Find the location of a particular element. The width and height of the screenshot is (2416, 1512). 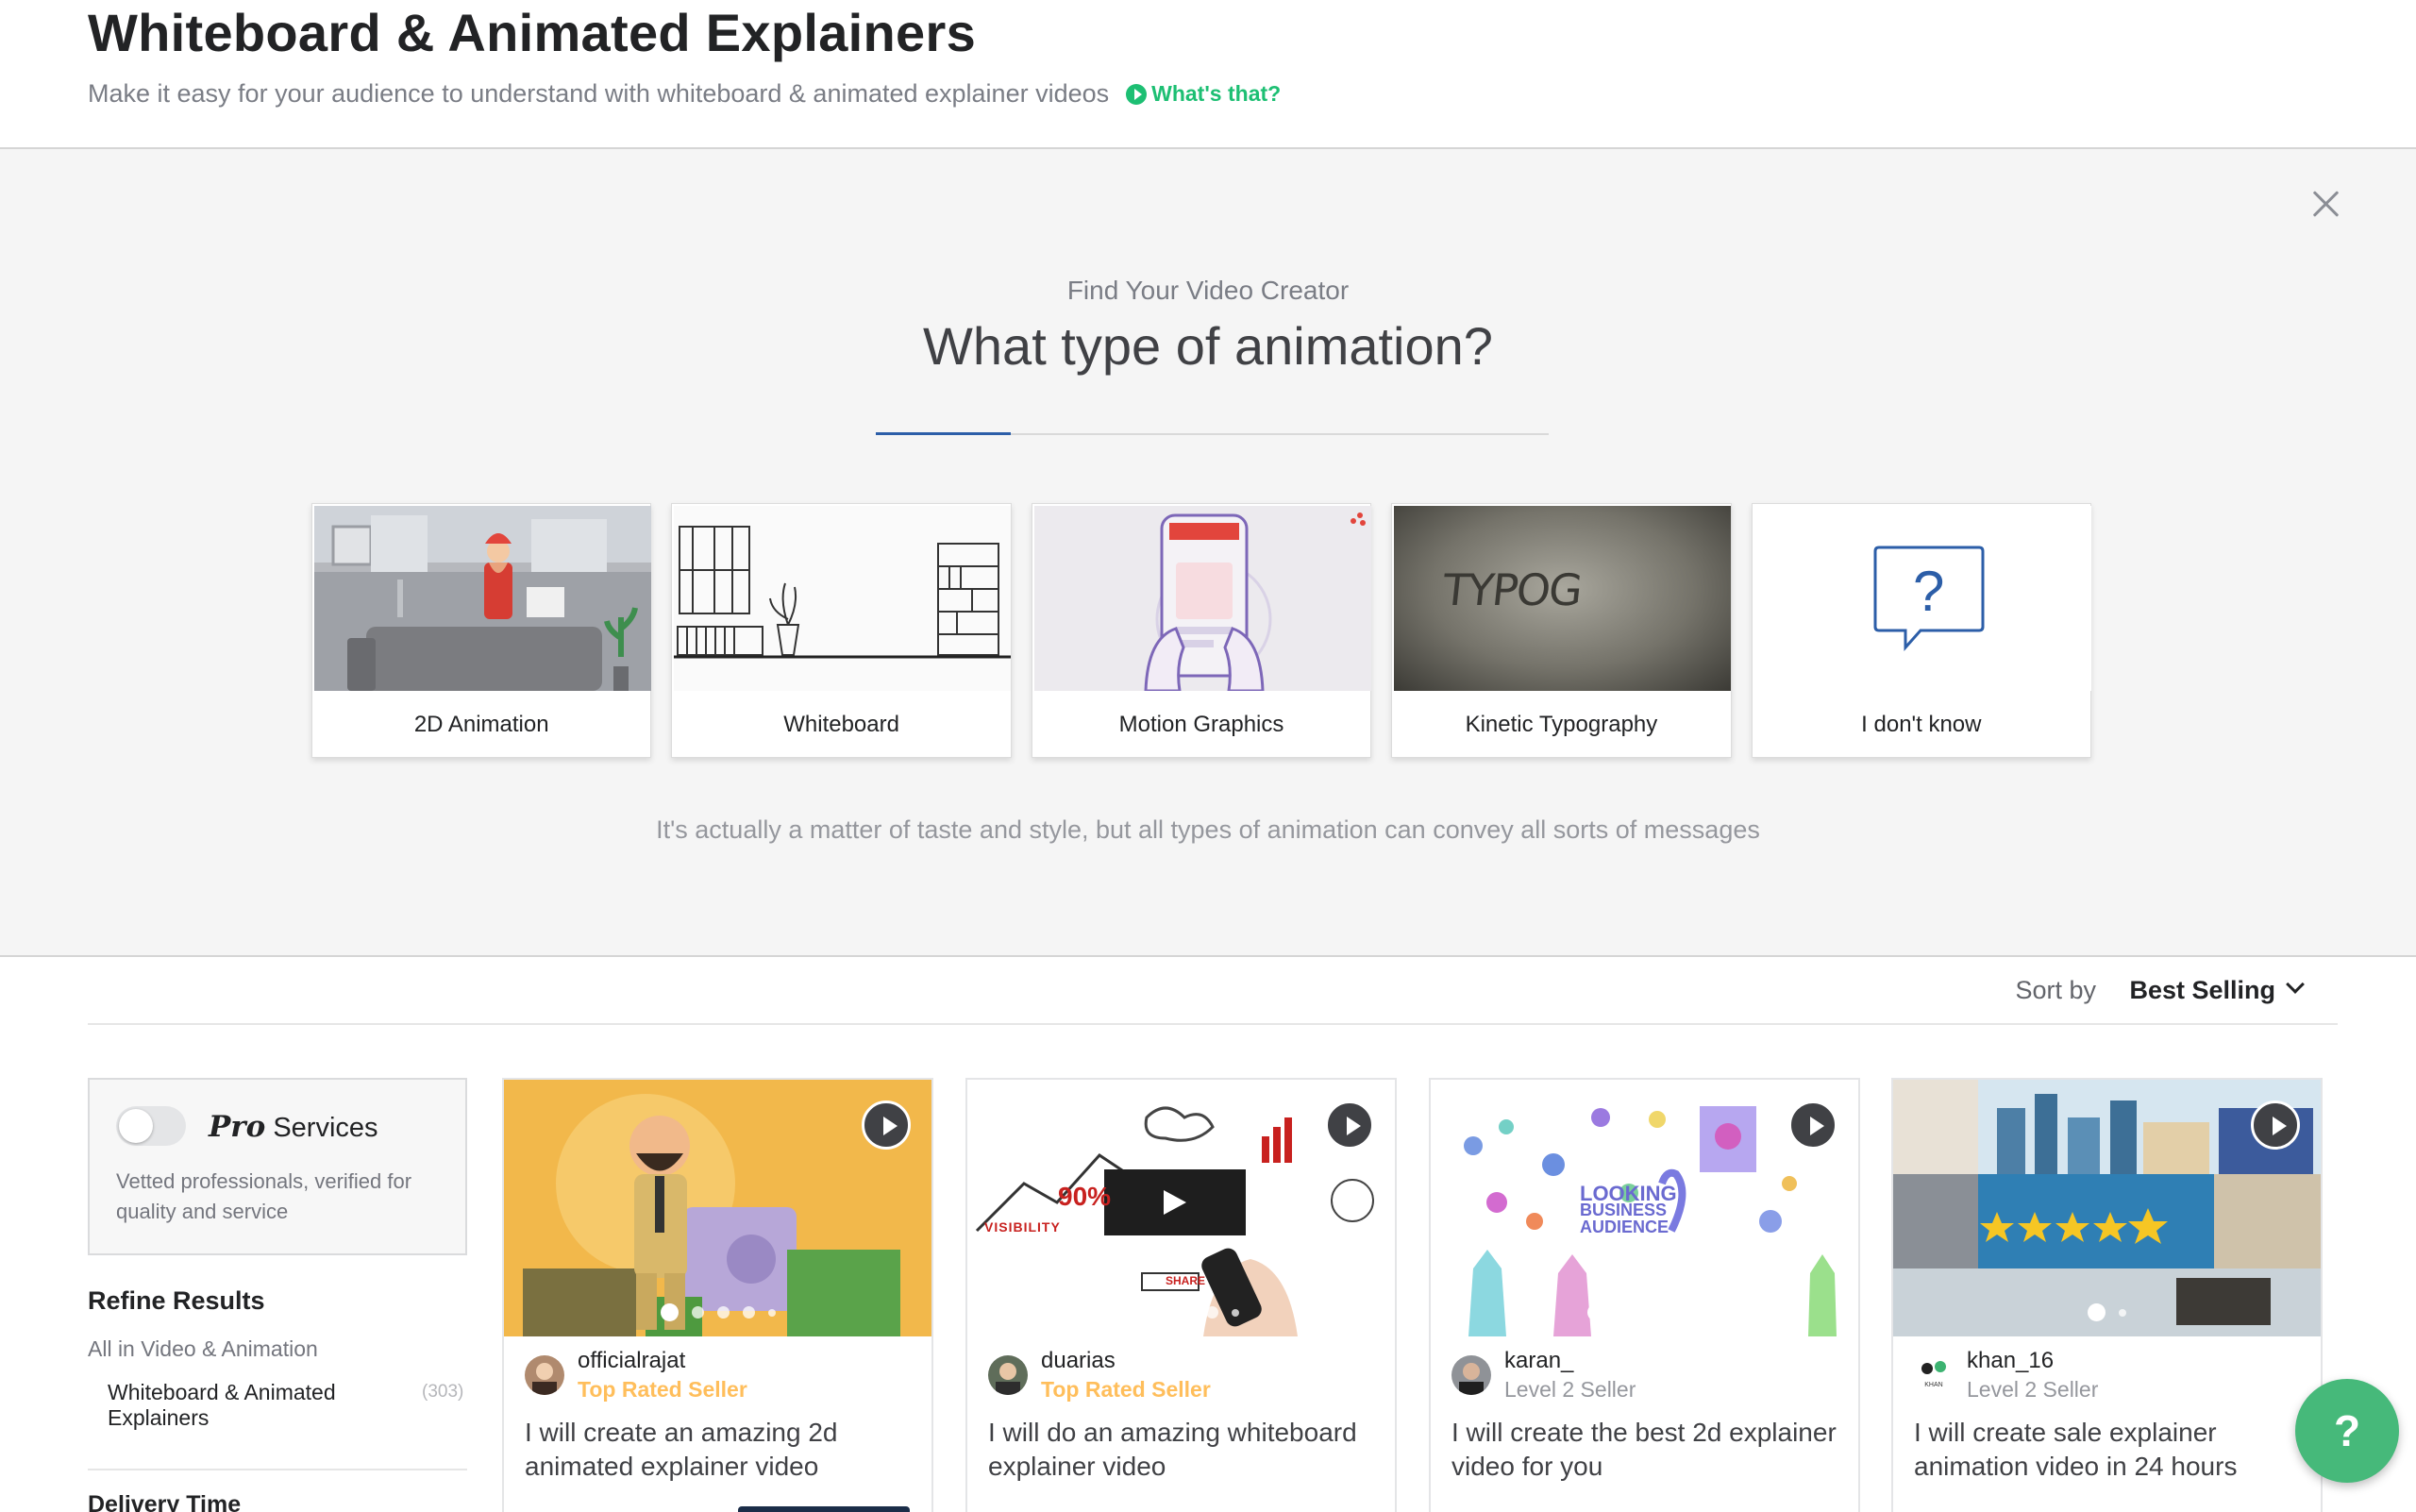

close-icon is located at coordinates (2325, 204).